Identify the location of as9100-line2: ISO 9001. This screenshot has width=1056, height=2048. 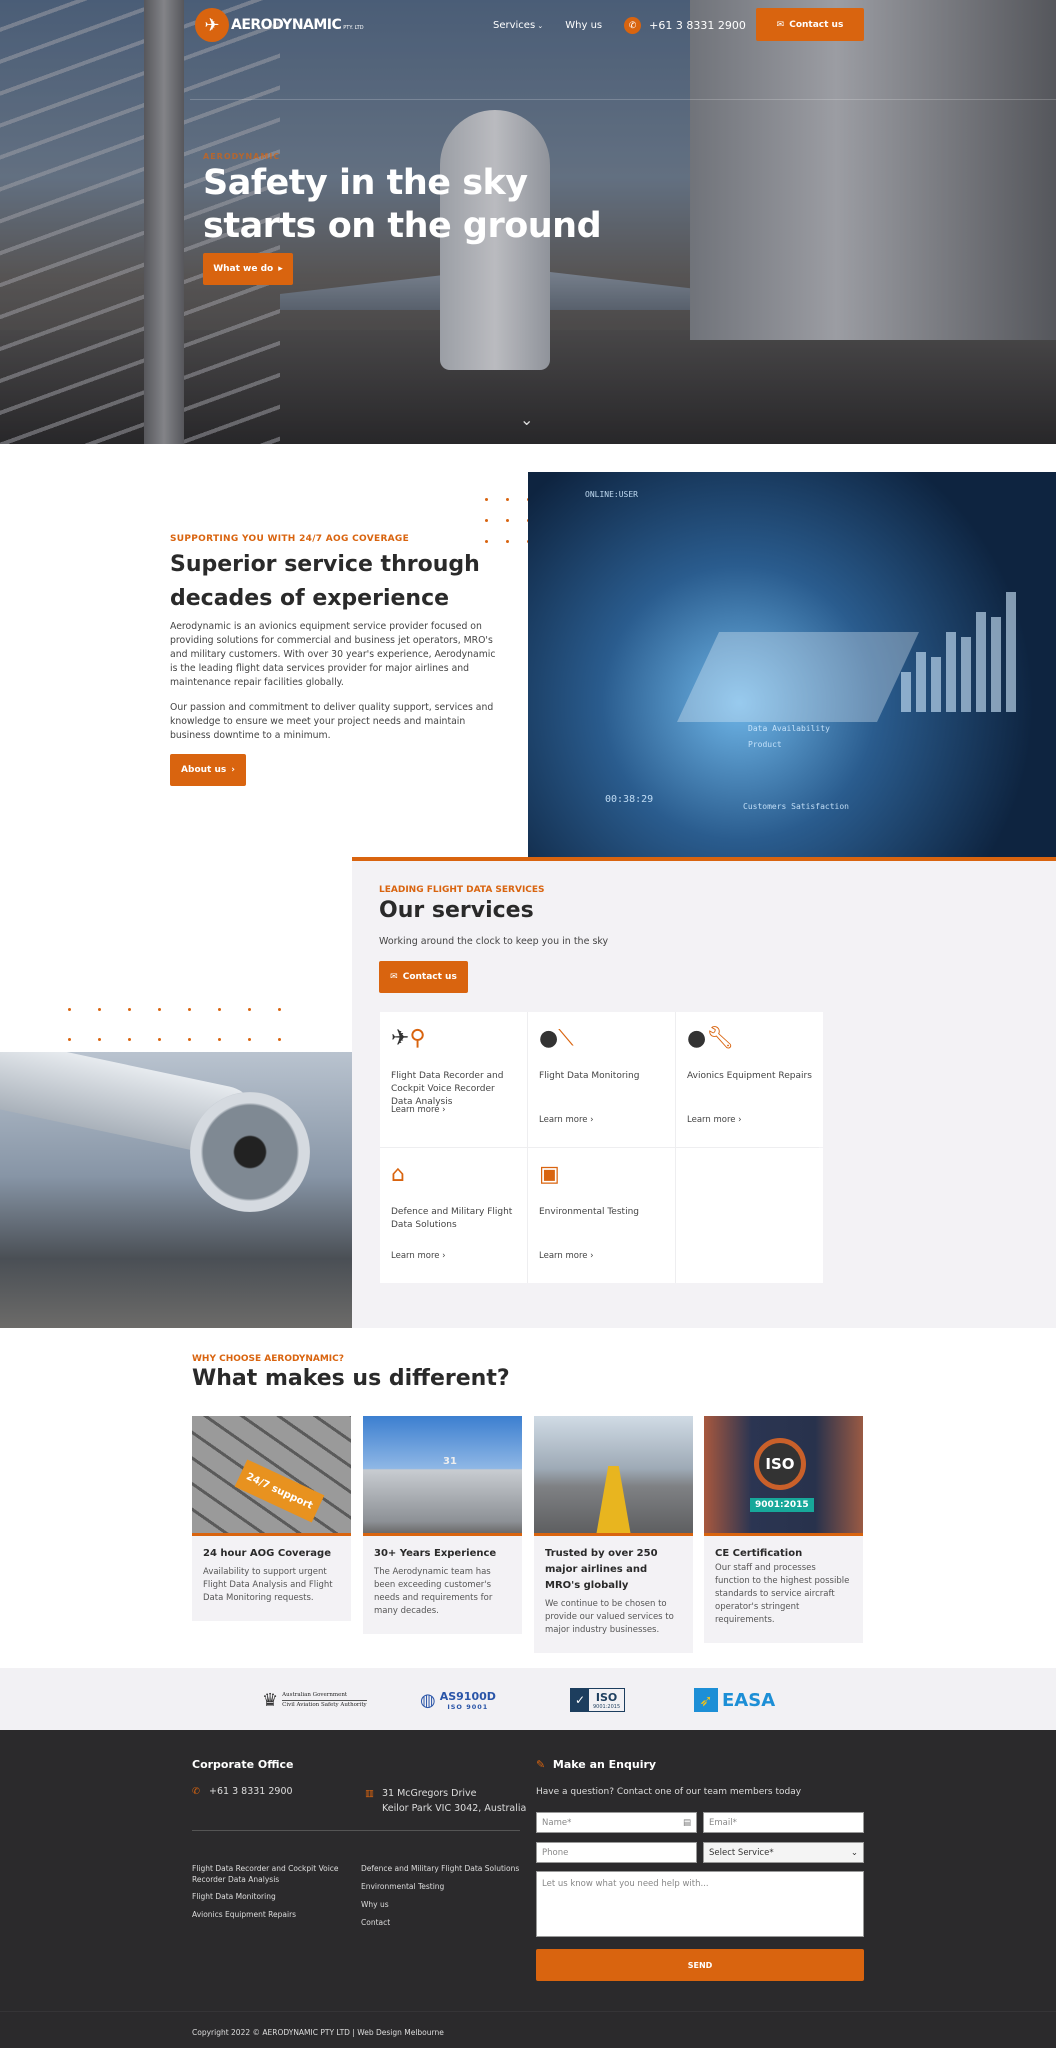
(468, 1706).